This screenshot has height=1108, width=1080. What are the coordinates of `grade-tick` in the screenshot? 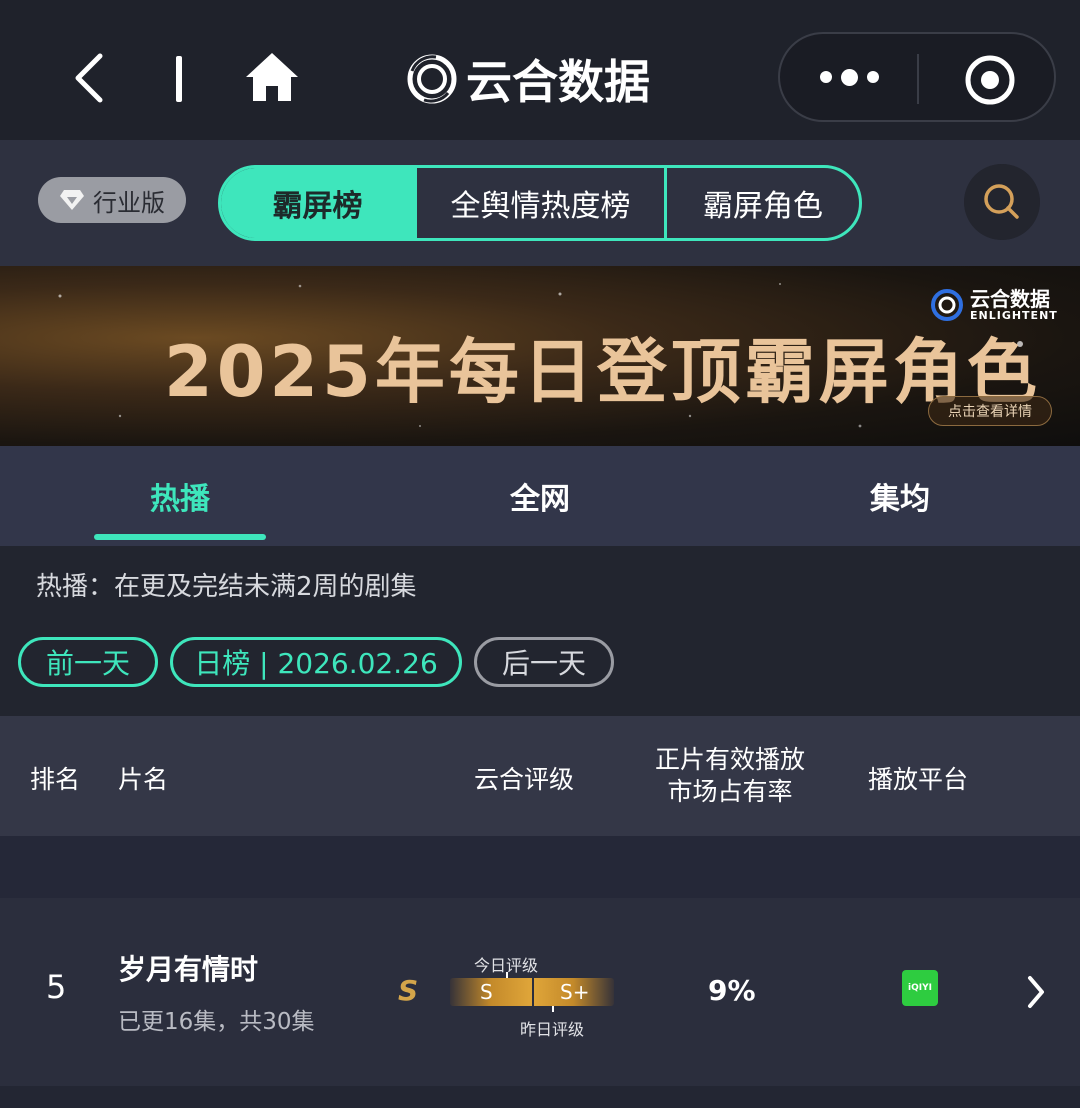 It's located at (553, 1009).